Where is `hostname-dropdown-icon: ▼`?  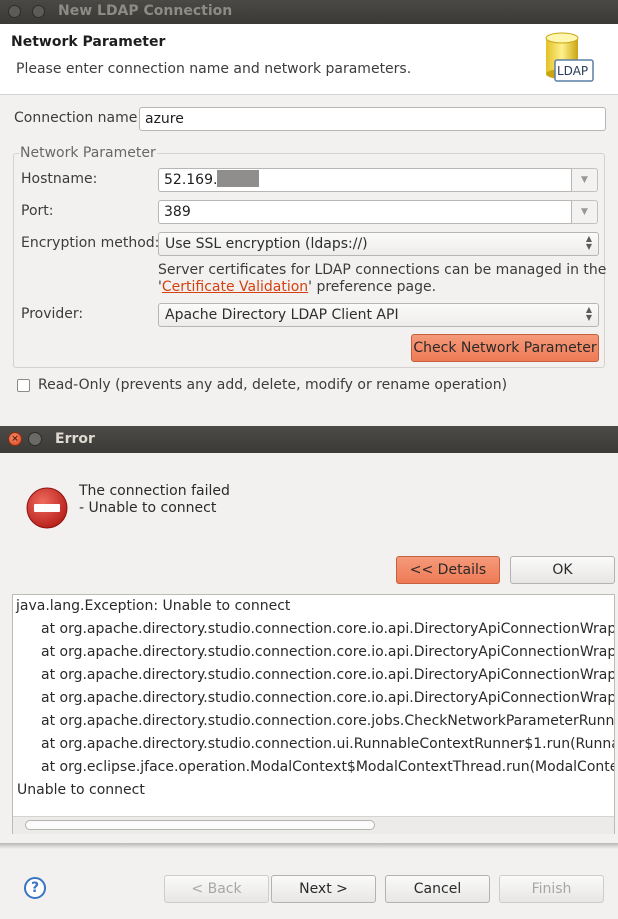
hostname-dropdown-icon: ▼ is located at coordinates (585, 180).